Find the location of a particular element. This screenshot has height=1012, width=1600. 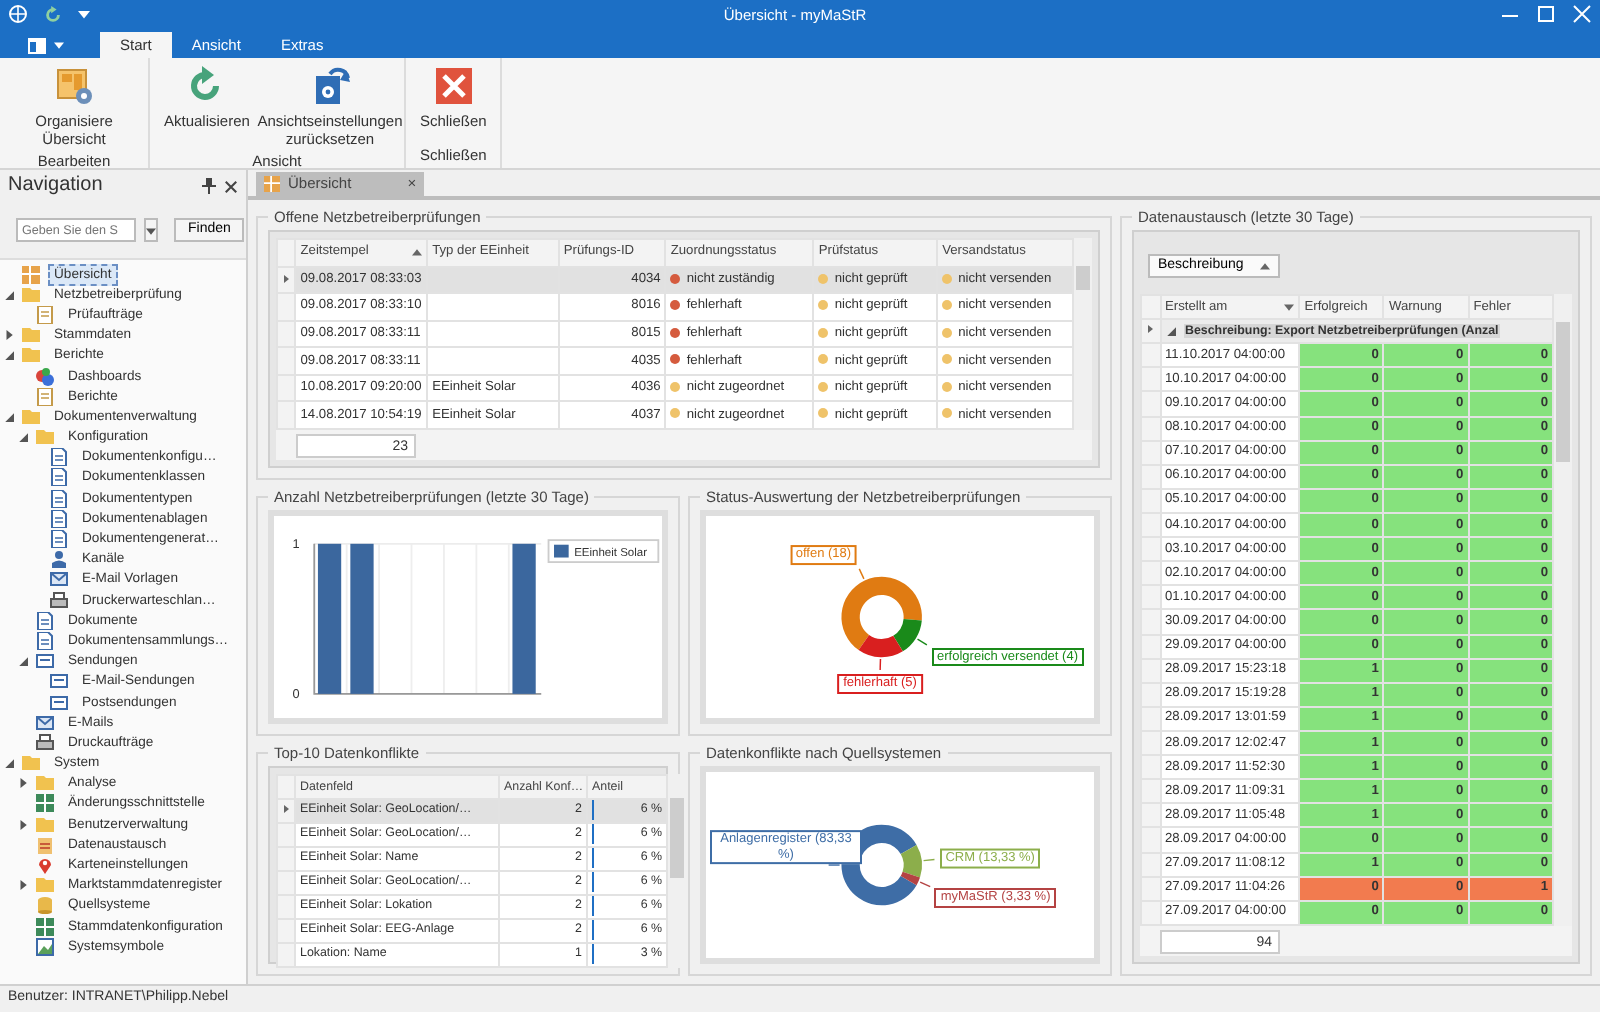

layout-icon is located at coordinates (74, 86).